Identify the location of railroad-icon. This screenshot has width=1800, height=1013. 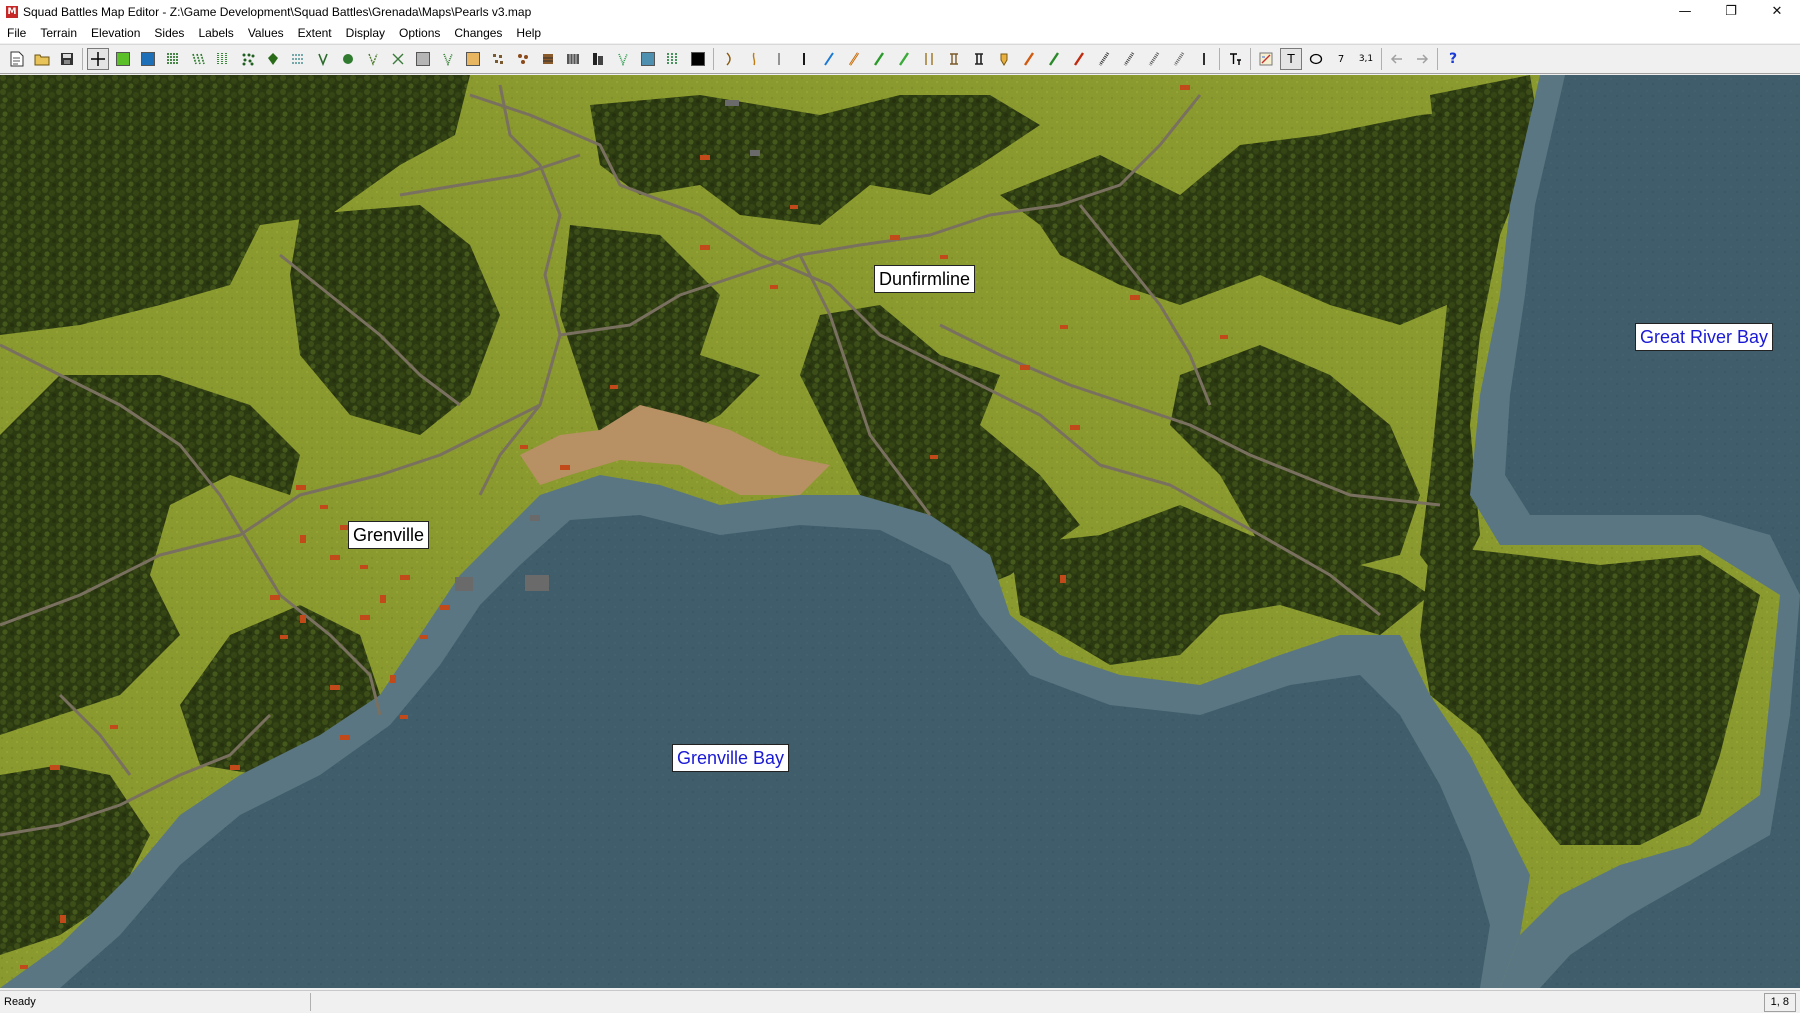
(1104, 59).